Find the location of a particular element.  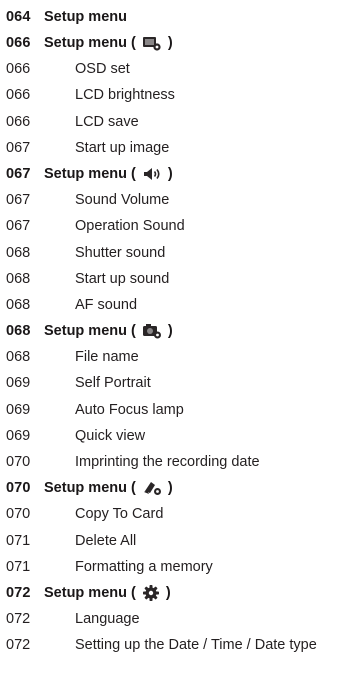

entry-title: AF sound is located at coordinates (106, 304).